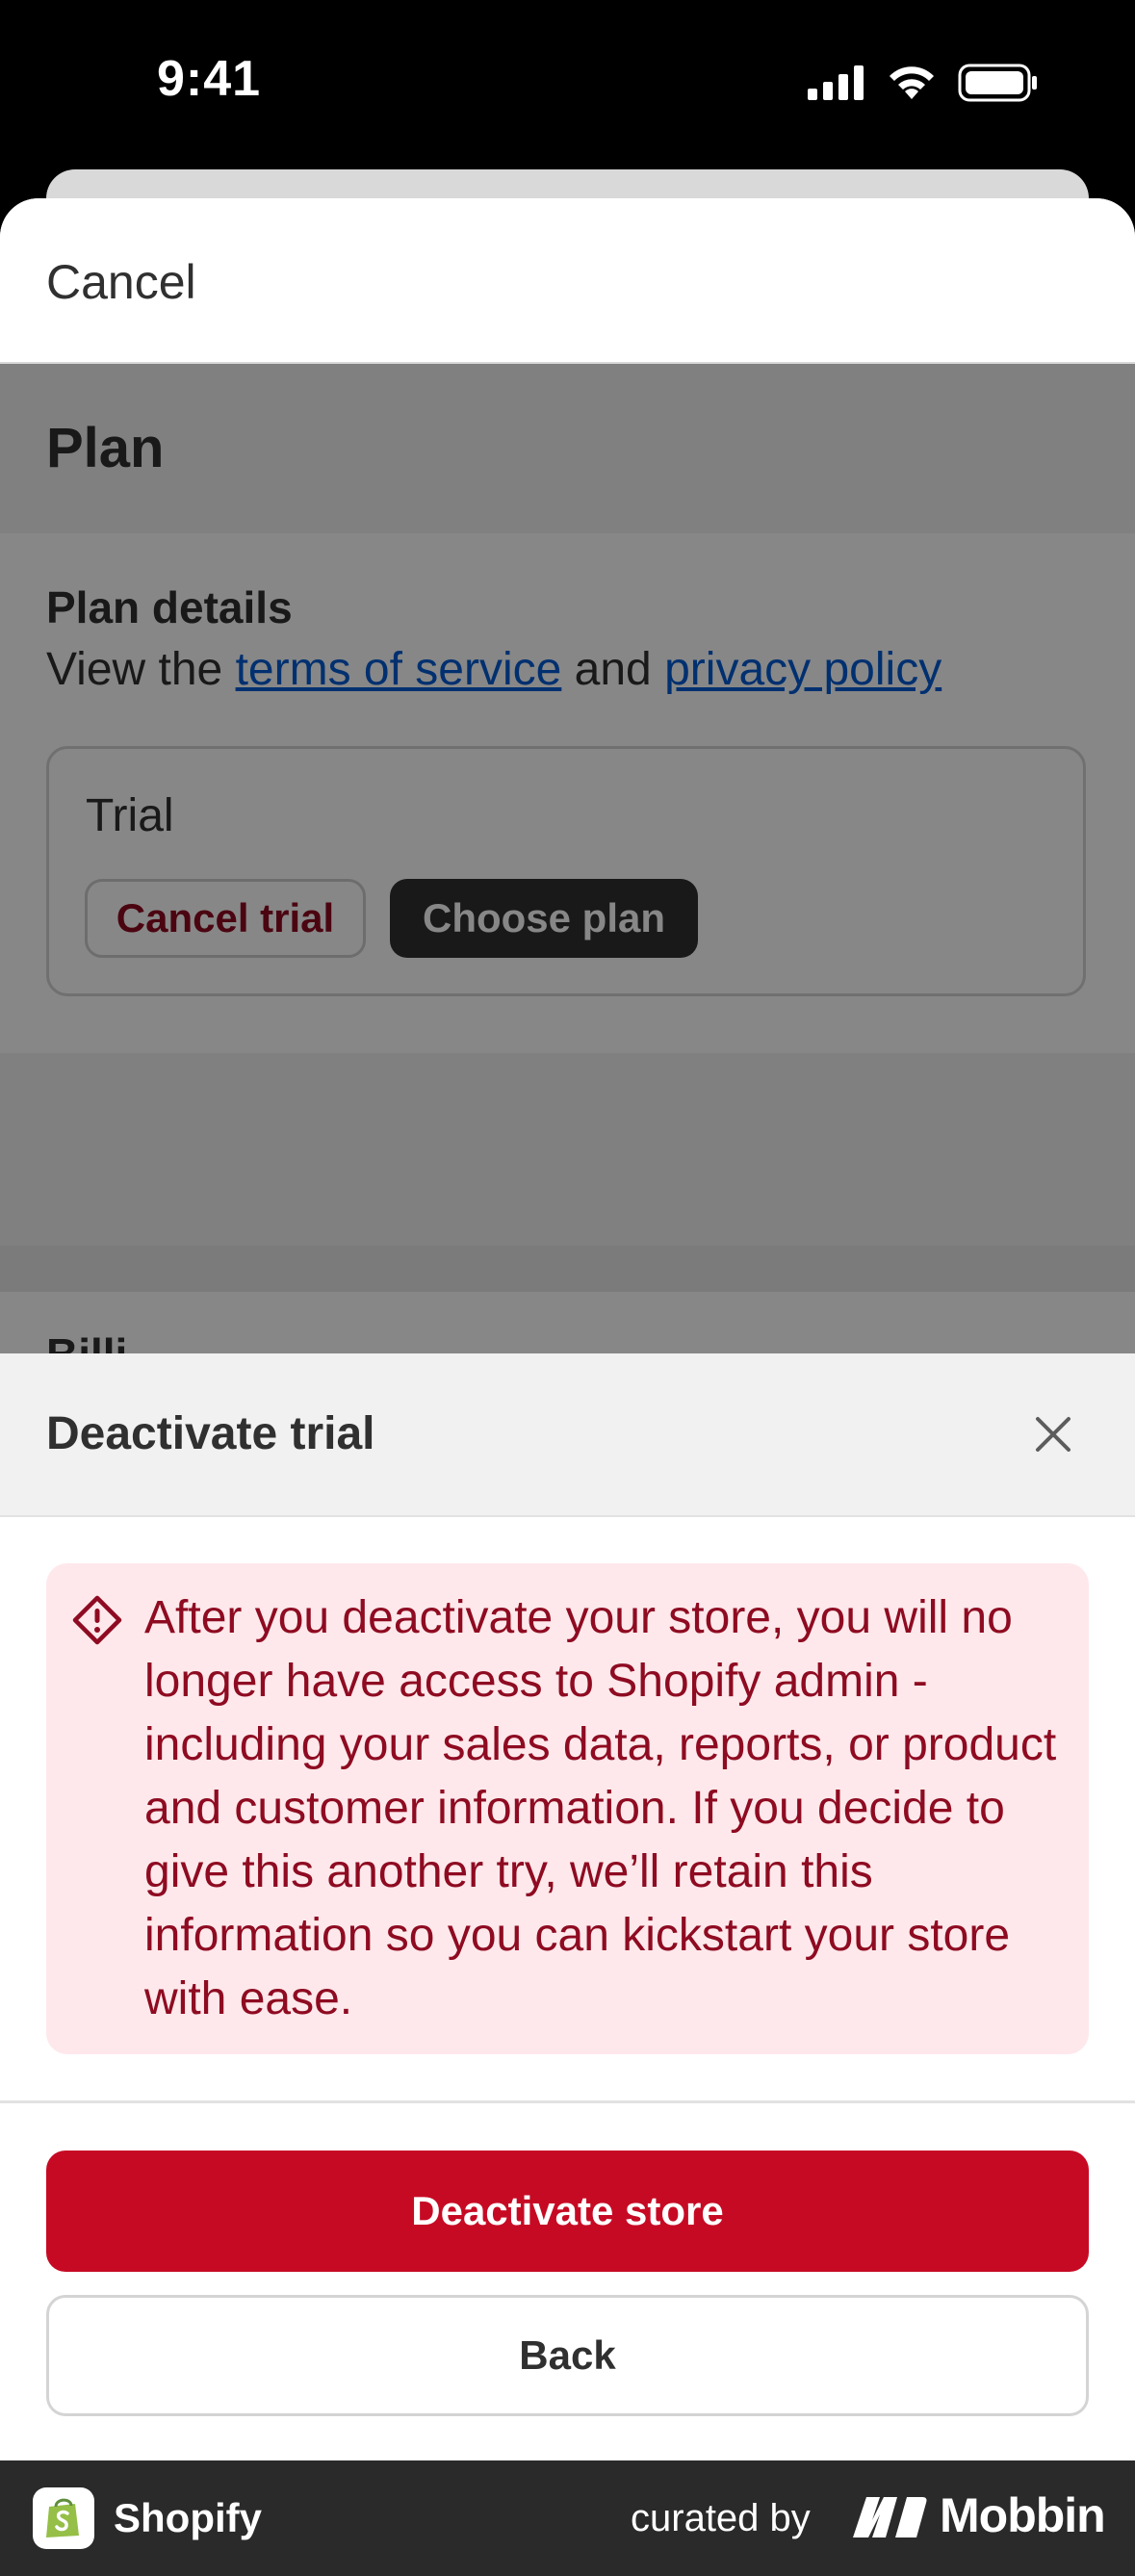 The width and height of the screenshot is (1135, 2576). I want to click on cancel-button: Cancel, so click(121, 282).